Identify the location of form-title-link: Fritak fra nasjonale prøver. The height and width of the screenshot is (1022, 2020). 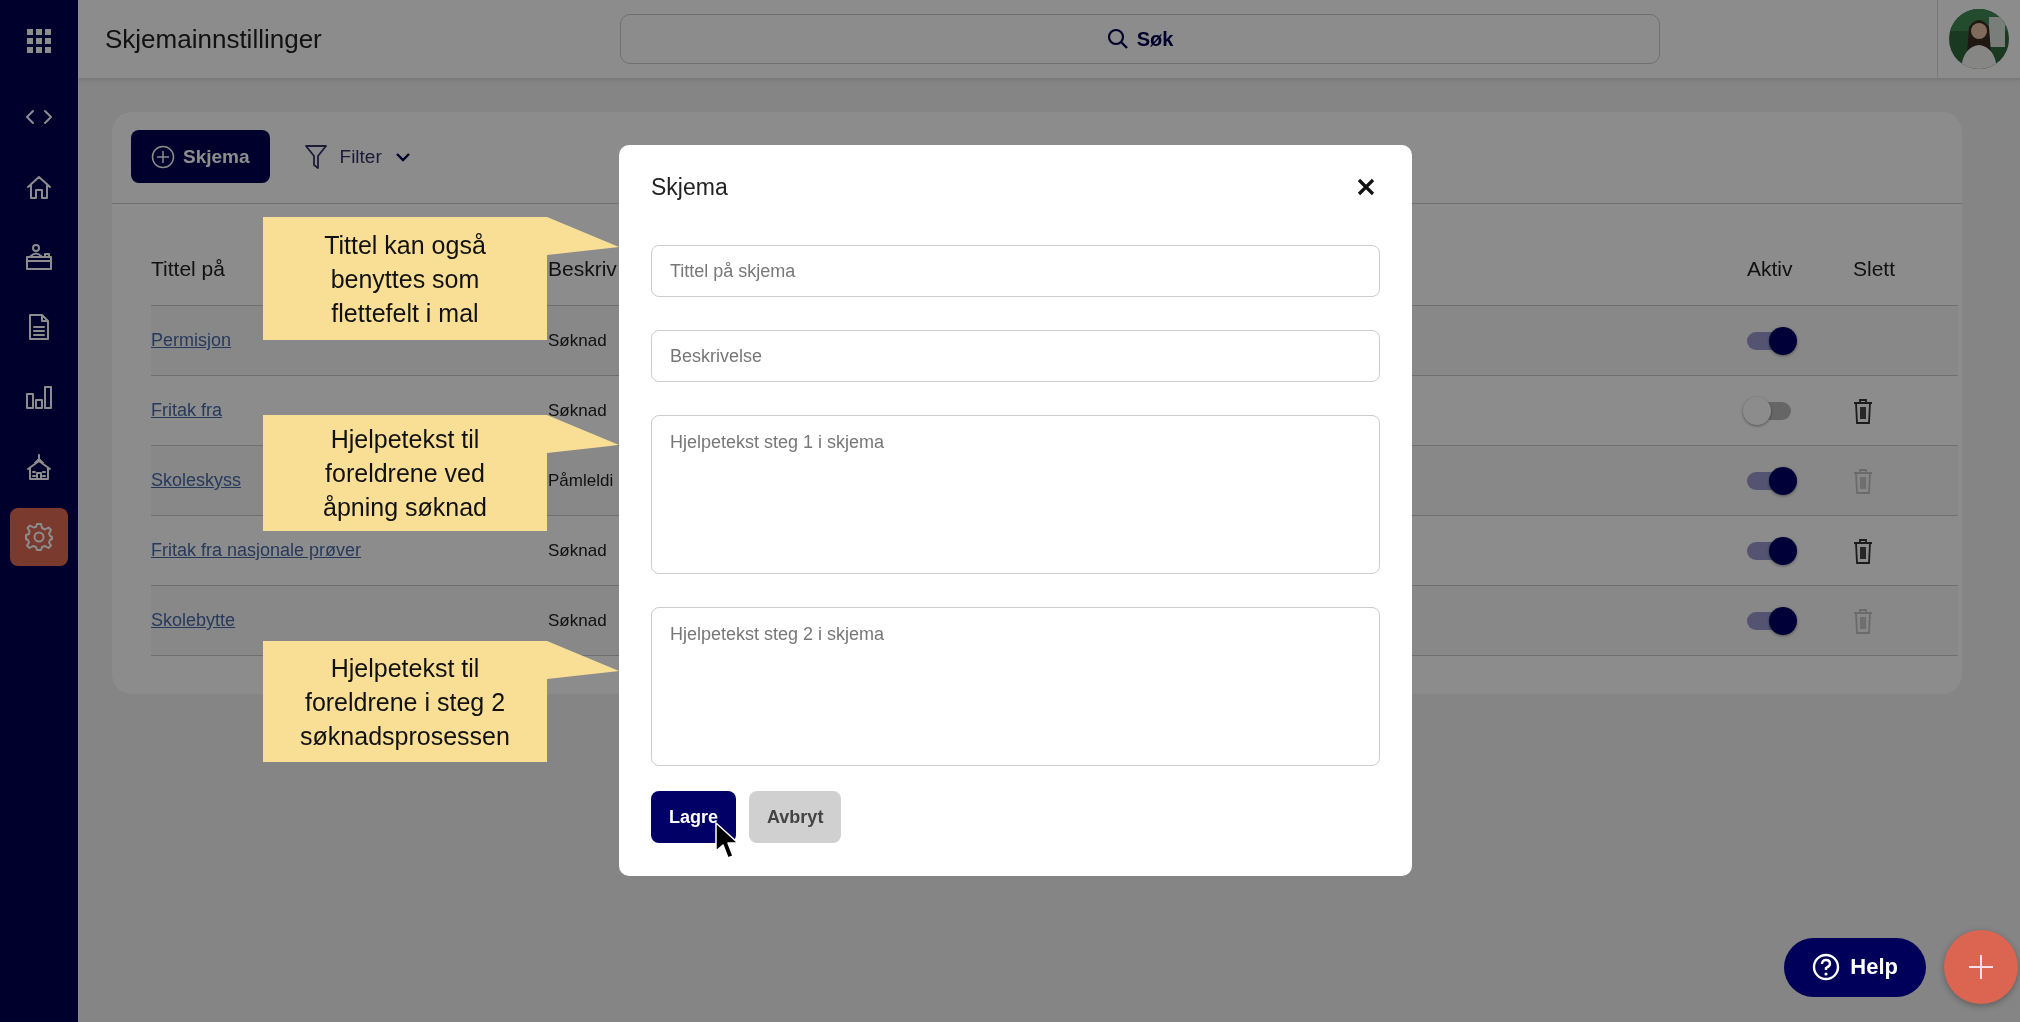
(256, 550).